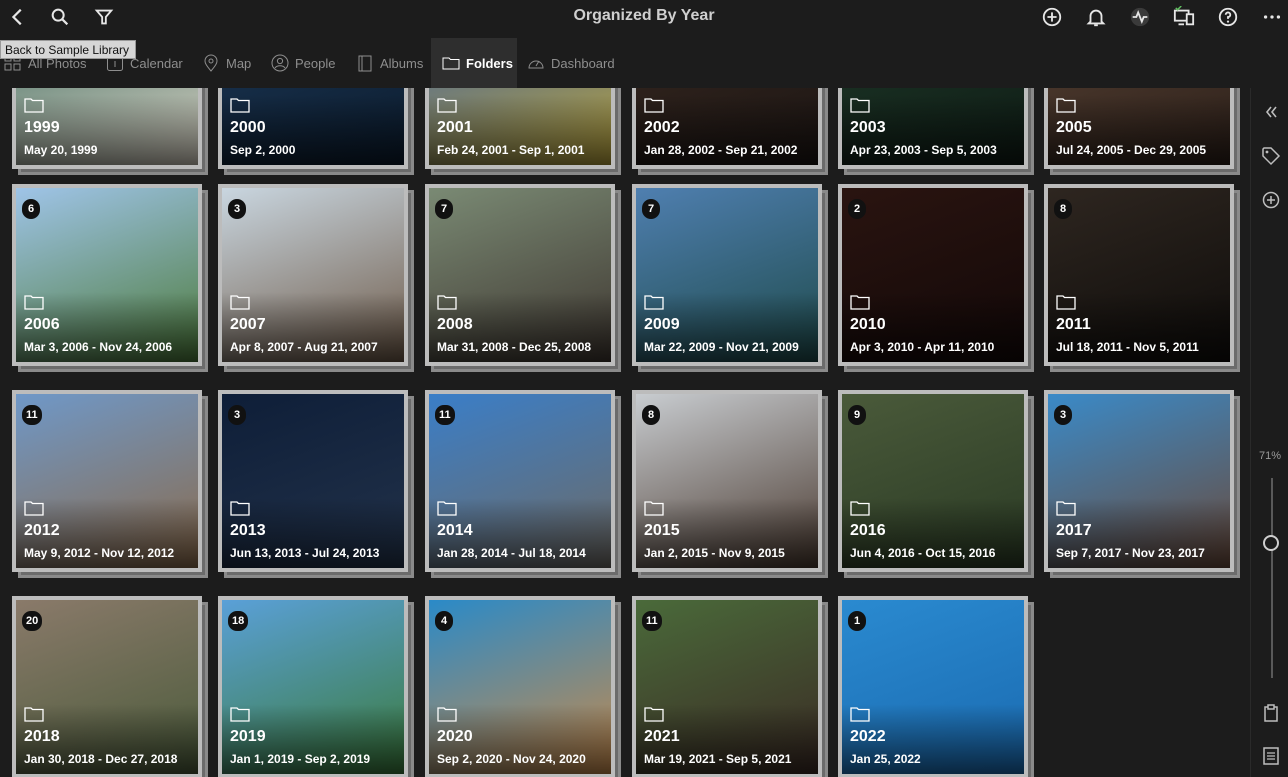  I want to click on add-circle-icon, so click(1052, 17).